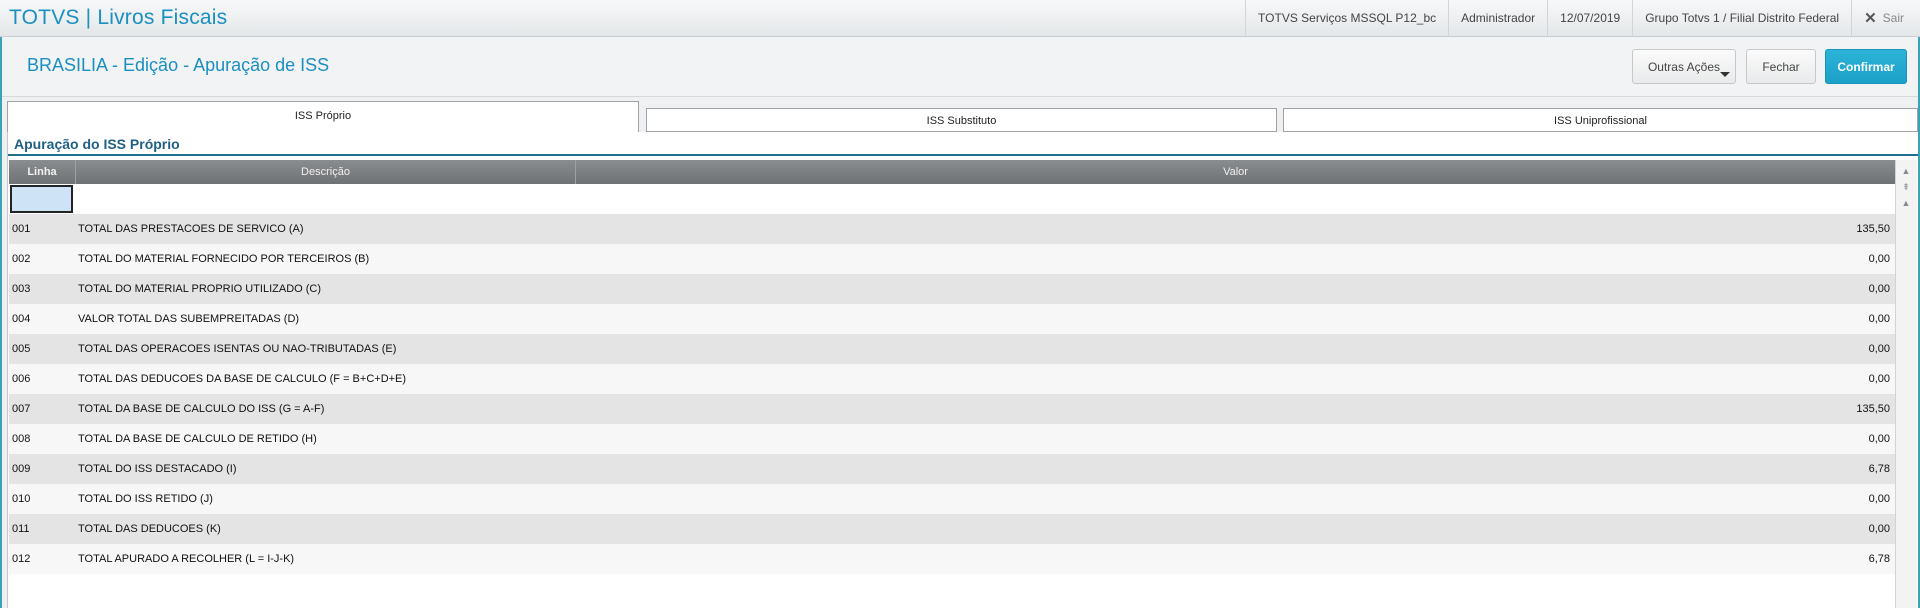 The image size is (1920, 608). What do you see at coordinates (952, 469) in the screenshot?
I see `table-row: 009 TOTAL DO ISS DESTACADO (I) 6,78` at bounding box center [952, 469].